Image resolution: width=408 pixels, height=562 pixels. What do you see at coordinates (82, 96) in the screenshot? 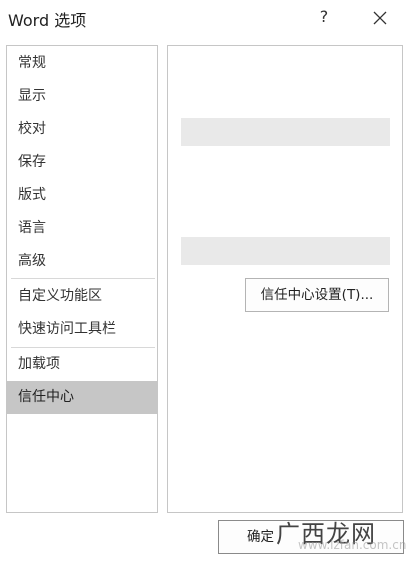
I see `sidebar-item-display: 显示` at bounding box center [82, 96].